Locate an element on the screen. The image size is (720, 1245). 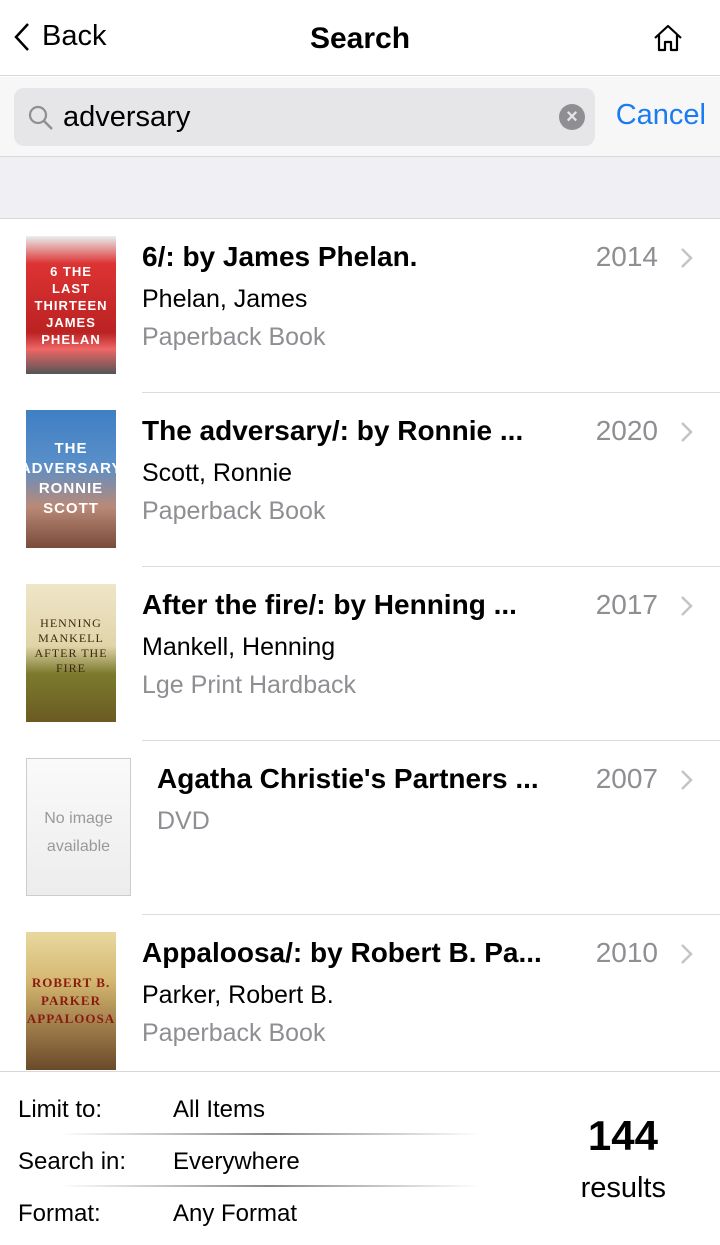
no-image-placeholder: No image available is located at coordinates (78, 827).